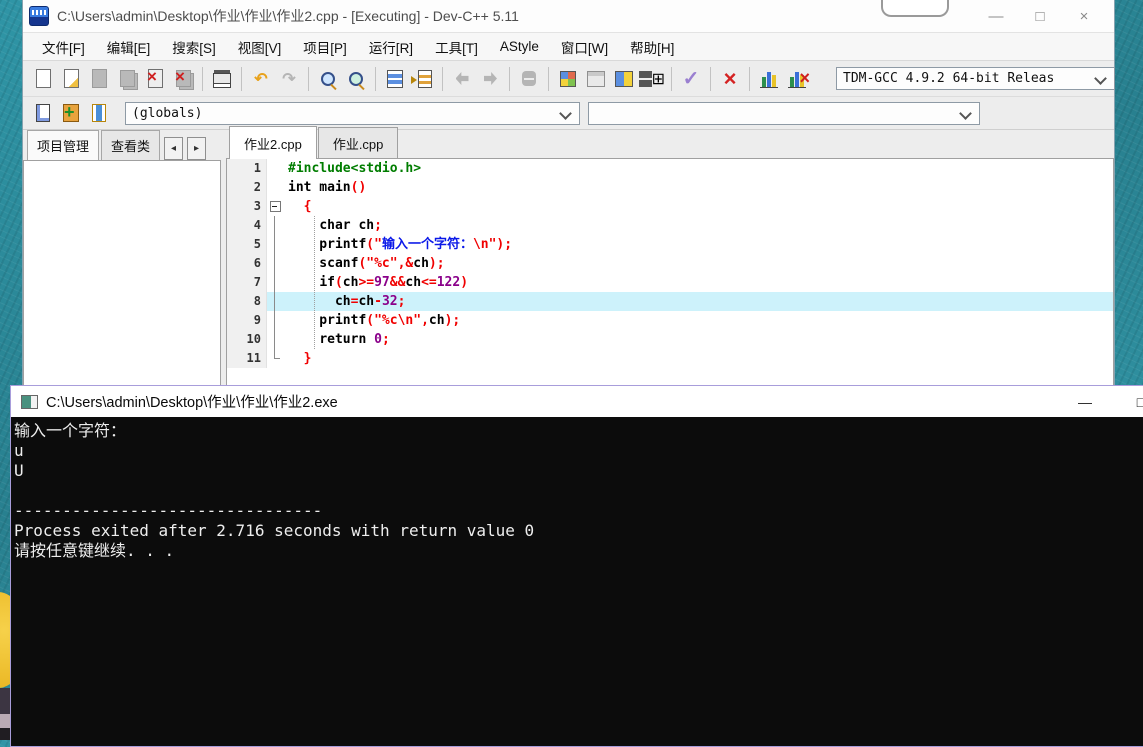  What do you see at coordinates (670, 358) in the screenshot?
I see `code-line: 11 }` at bounding box center [670, 358].